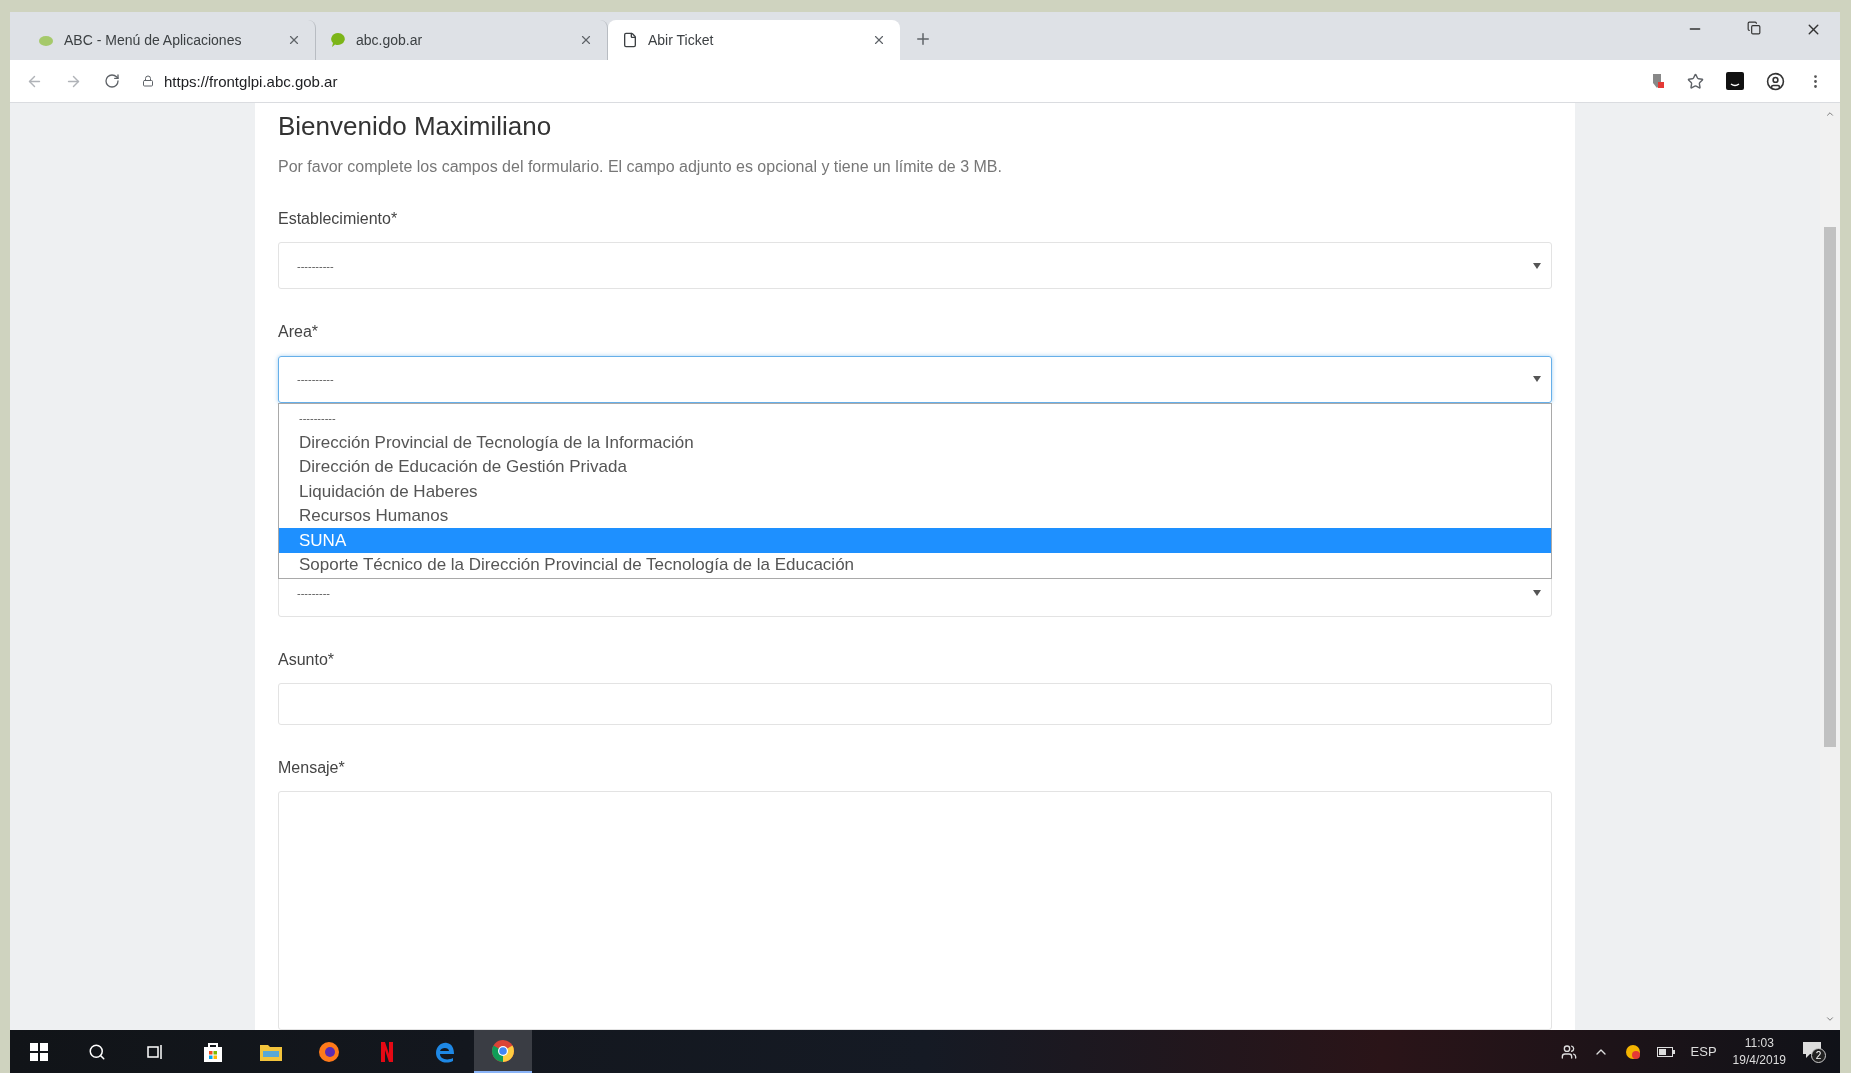 The height and width of the screenshot is (1073, 1851). I want to click on tab-title: abc.gob.ar, so click(390, 40).